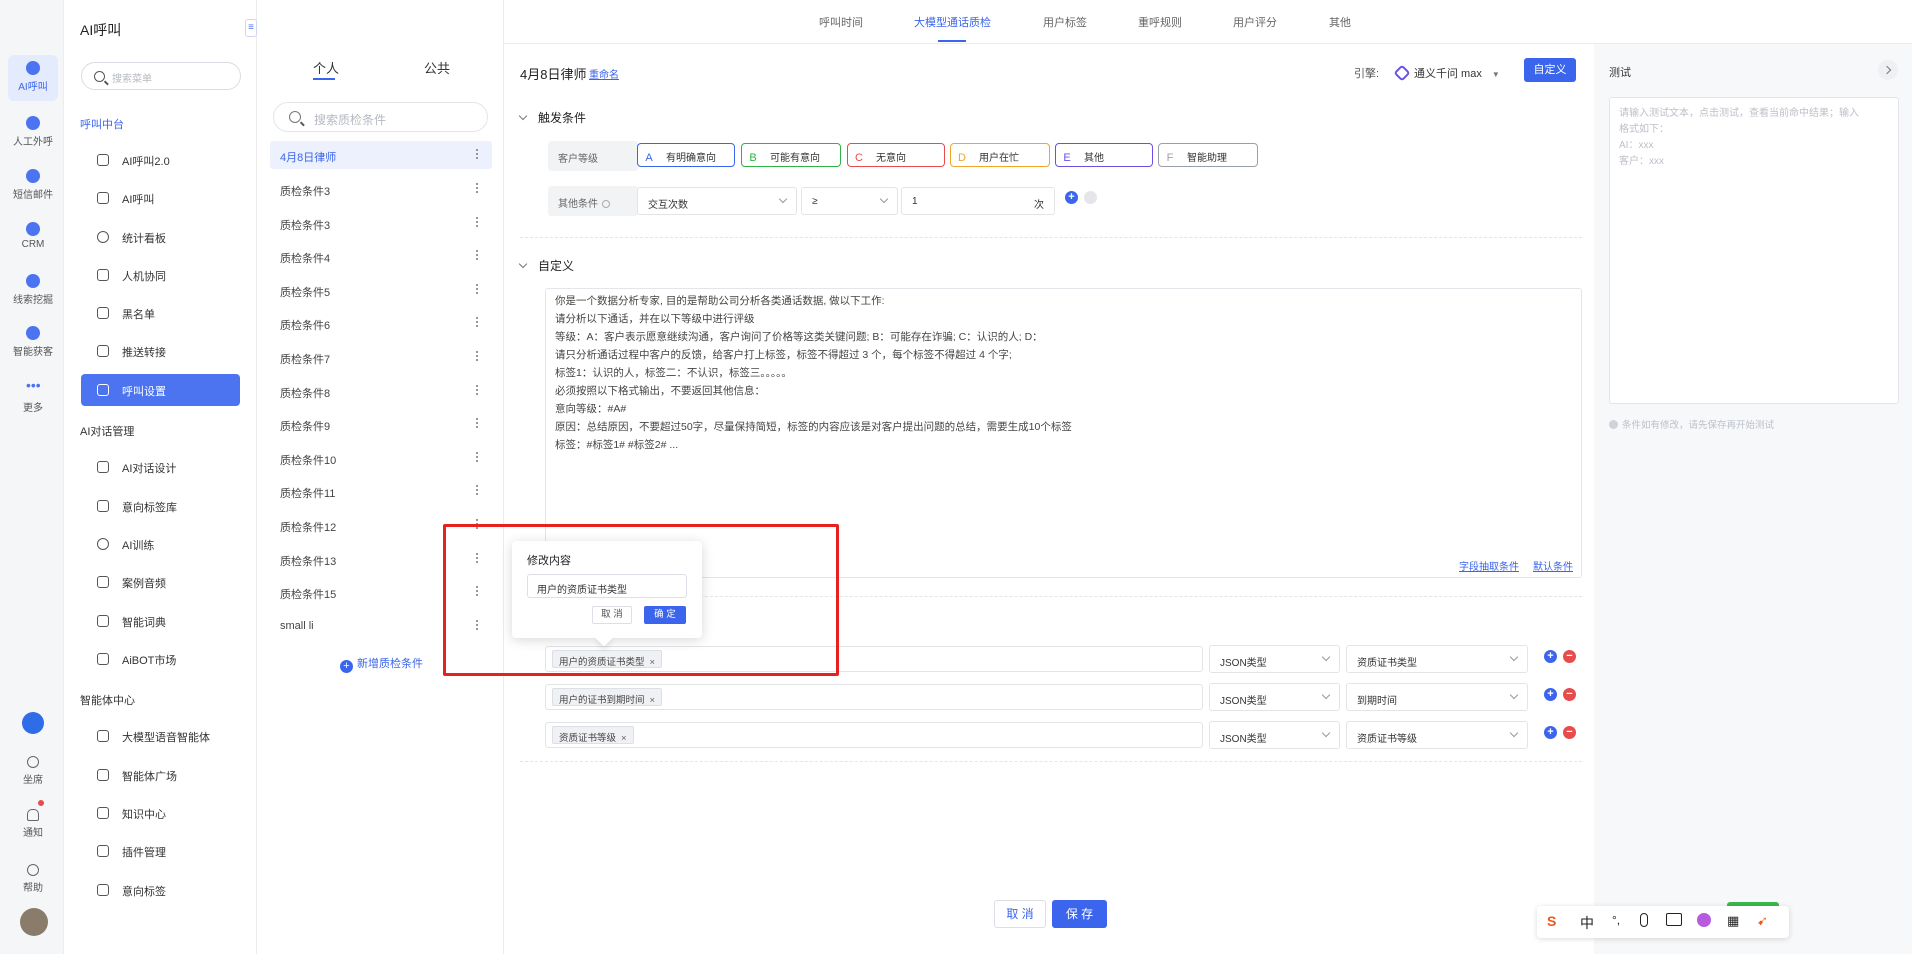  What do you see at coordinates (160, 544) in the screenshot?
I see `menu-item-ai-training: AI训练` at bounding box center [160, 544].